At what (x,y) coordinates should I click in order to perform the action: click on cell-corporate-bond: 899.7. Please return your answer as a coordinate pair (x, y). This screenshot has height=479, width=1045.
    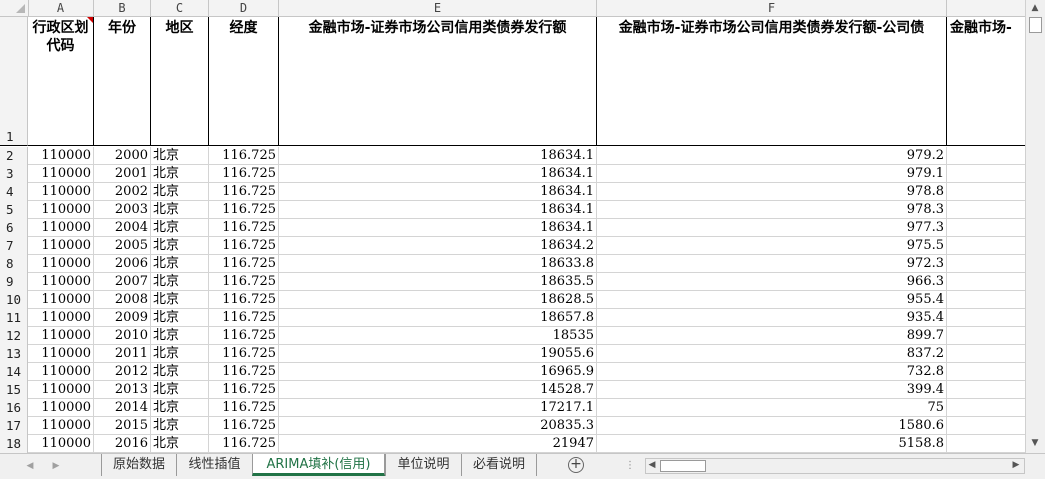
    Looking at the image, I should click on (772, 336).